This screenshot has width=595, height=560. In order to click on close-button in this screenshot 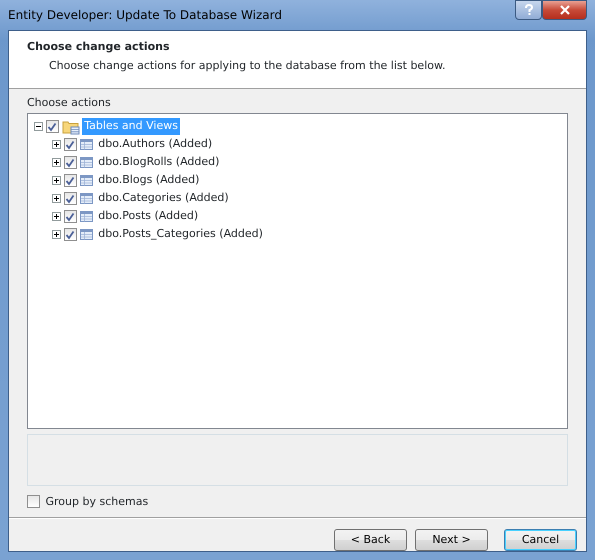, I will do `click(564, 10)`.